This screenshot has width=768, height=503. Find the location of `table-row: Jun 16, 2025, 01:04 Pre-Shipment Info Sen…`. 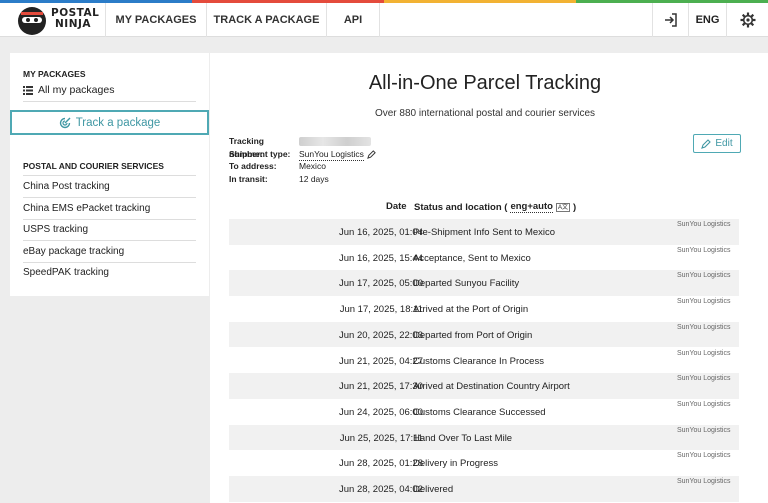

table-row: Jun 16, 2025, 01:04 Pre-Shipment Info Sen… is located at coordinates (484, 232).